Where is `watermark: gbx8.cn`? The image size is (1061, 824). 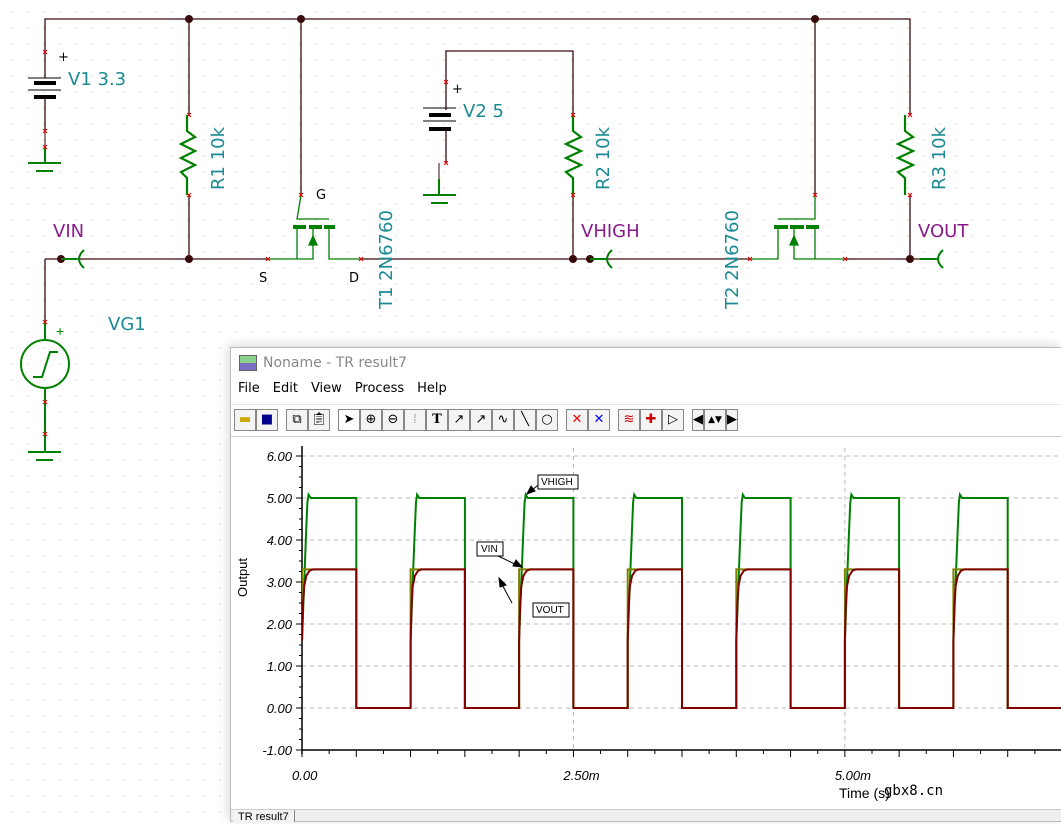 watermark: gbx8.cn is located at coordinates (914, 791).